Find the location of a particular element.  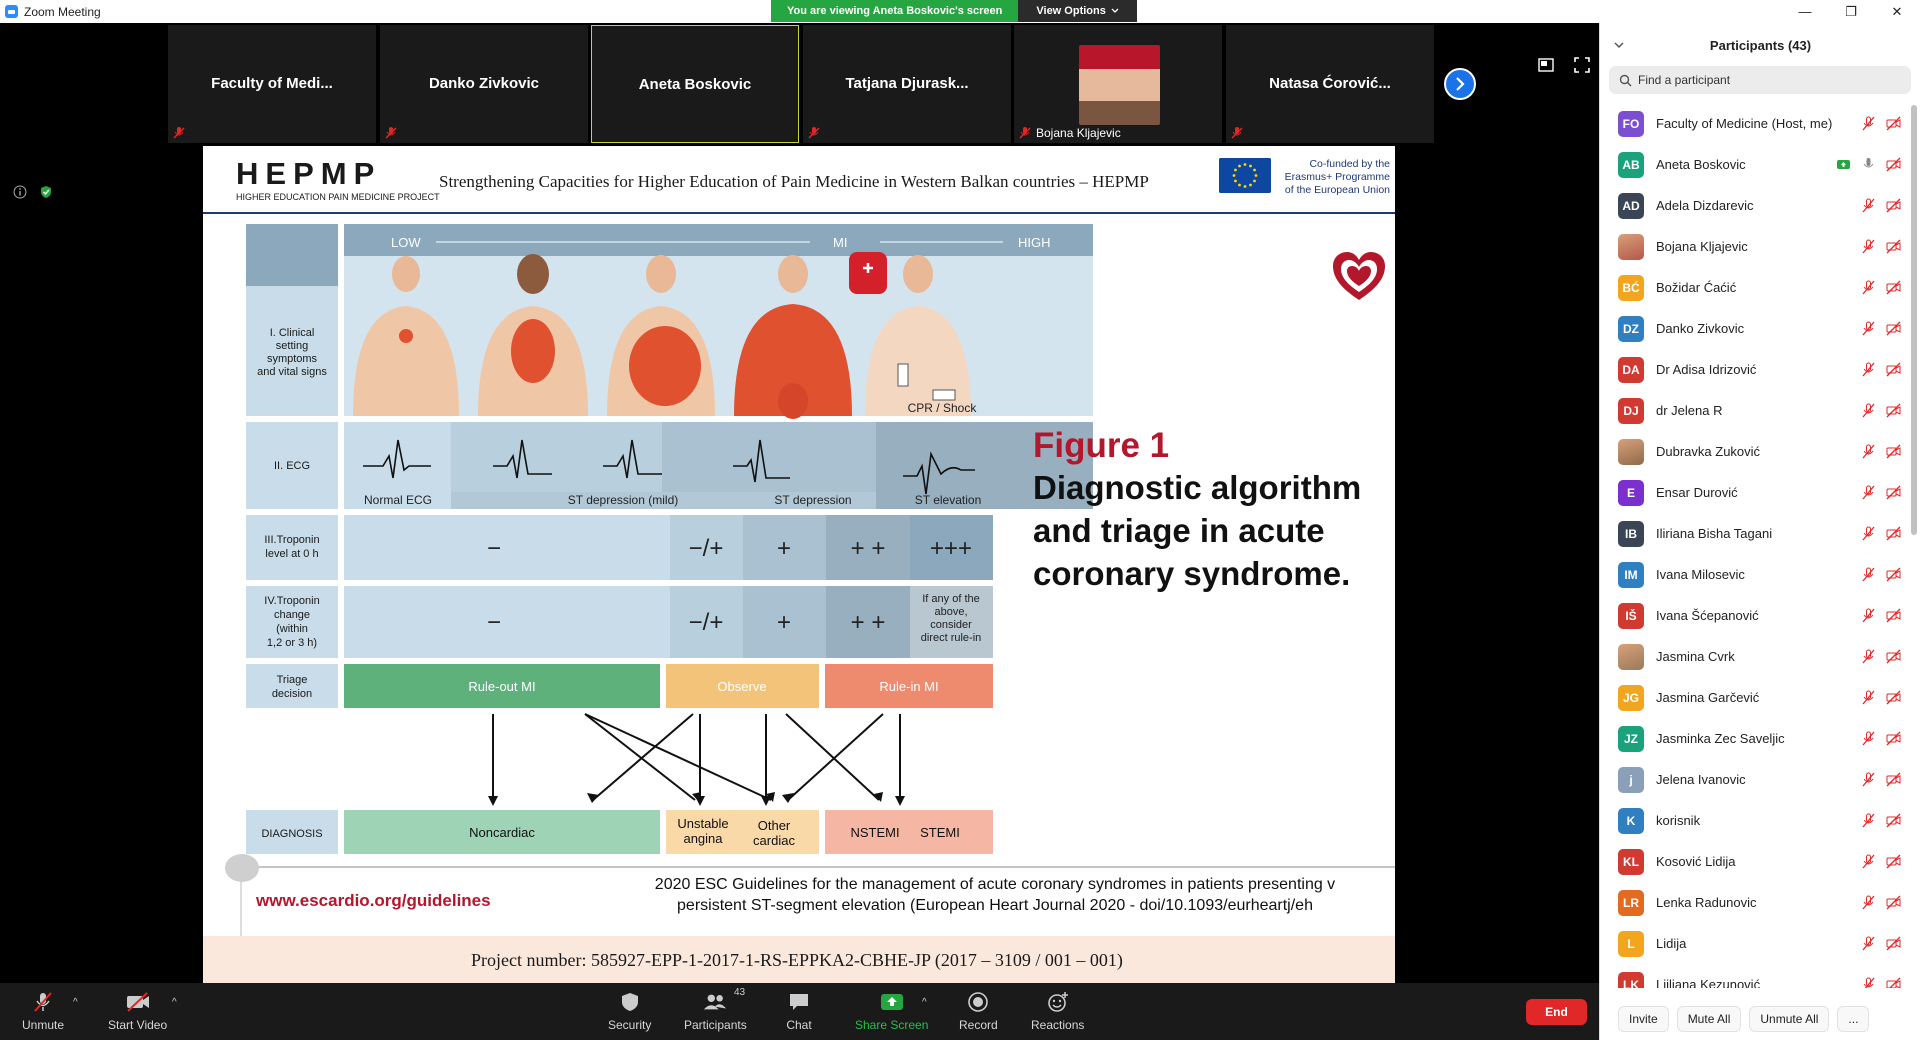

participant-row: JZ Jasminka Zec Saveljic is located at coordinates (1760, 738).